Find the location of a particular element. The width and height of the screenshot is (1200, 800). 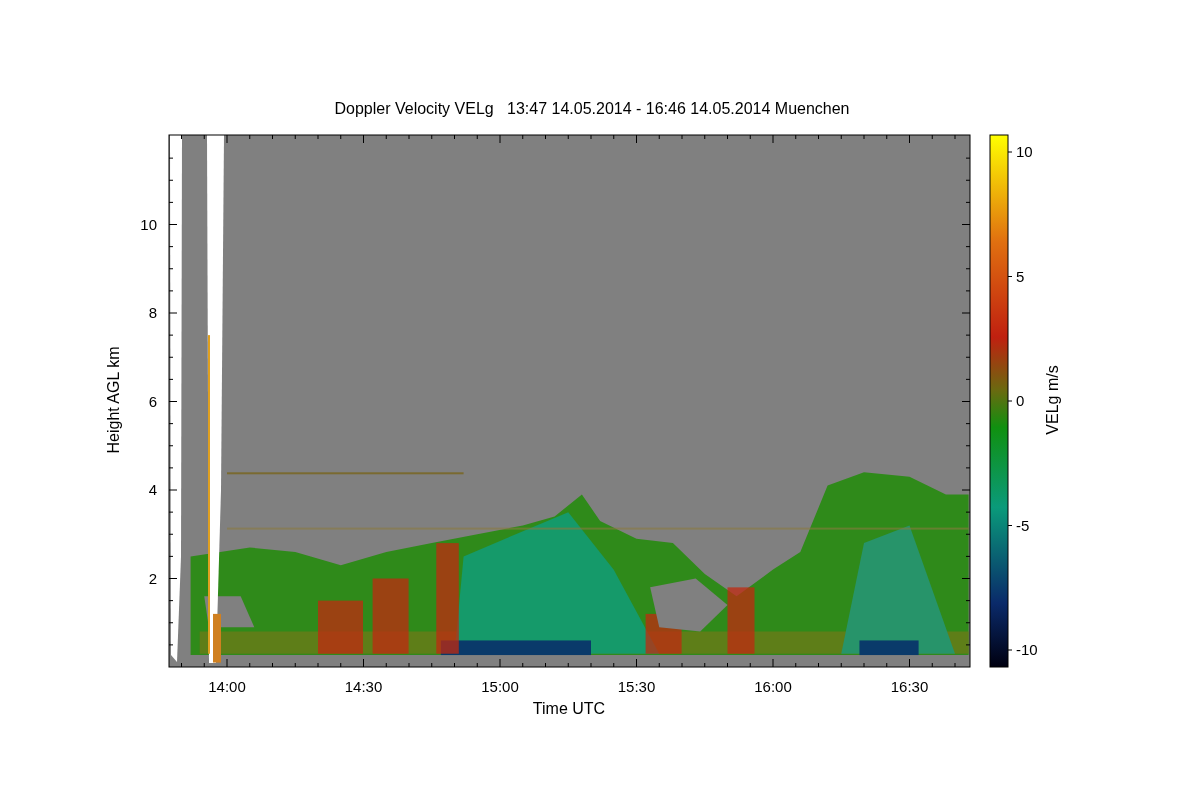

y-tick-label: 8 is located at coordinates (152, 312).